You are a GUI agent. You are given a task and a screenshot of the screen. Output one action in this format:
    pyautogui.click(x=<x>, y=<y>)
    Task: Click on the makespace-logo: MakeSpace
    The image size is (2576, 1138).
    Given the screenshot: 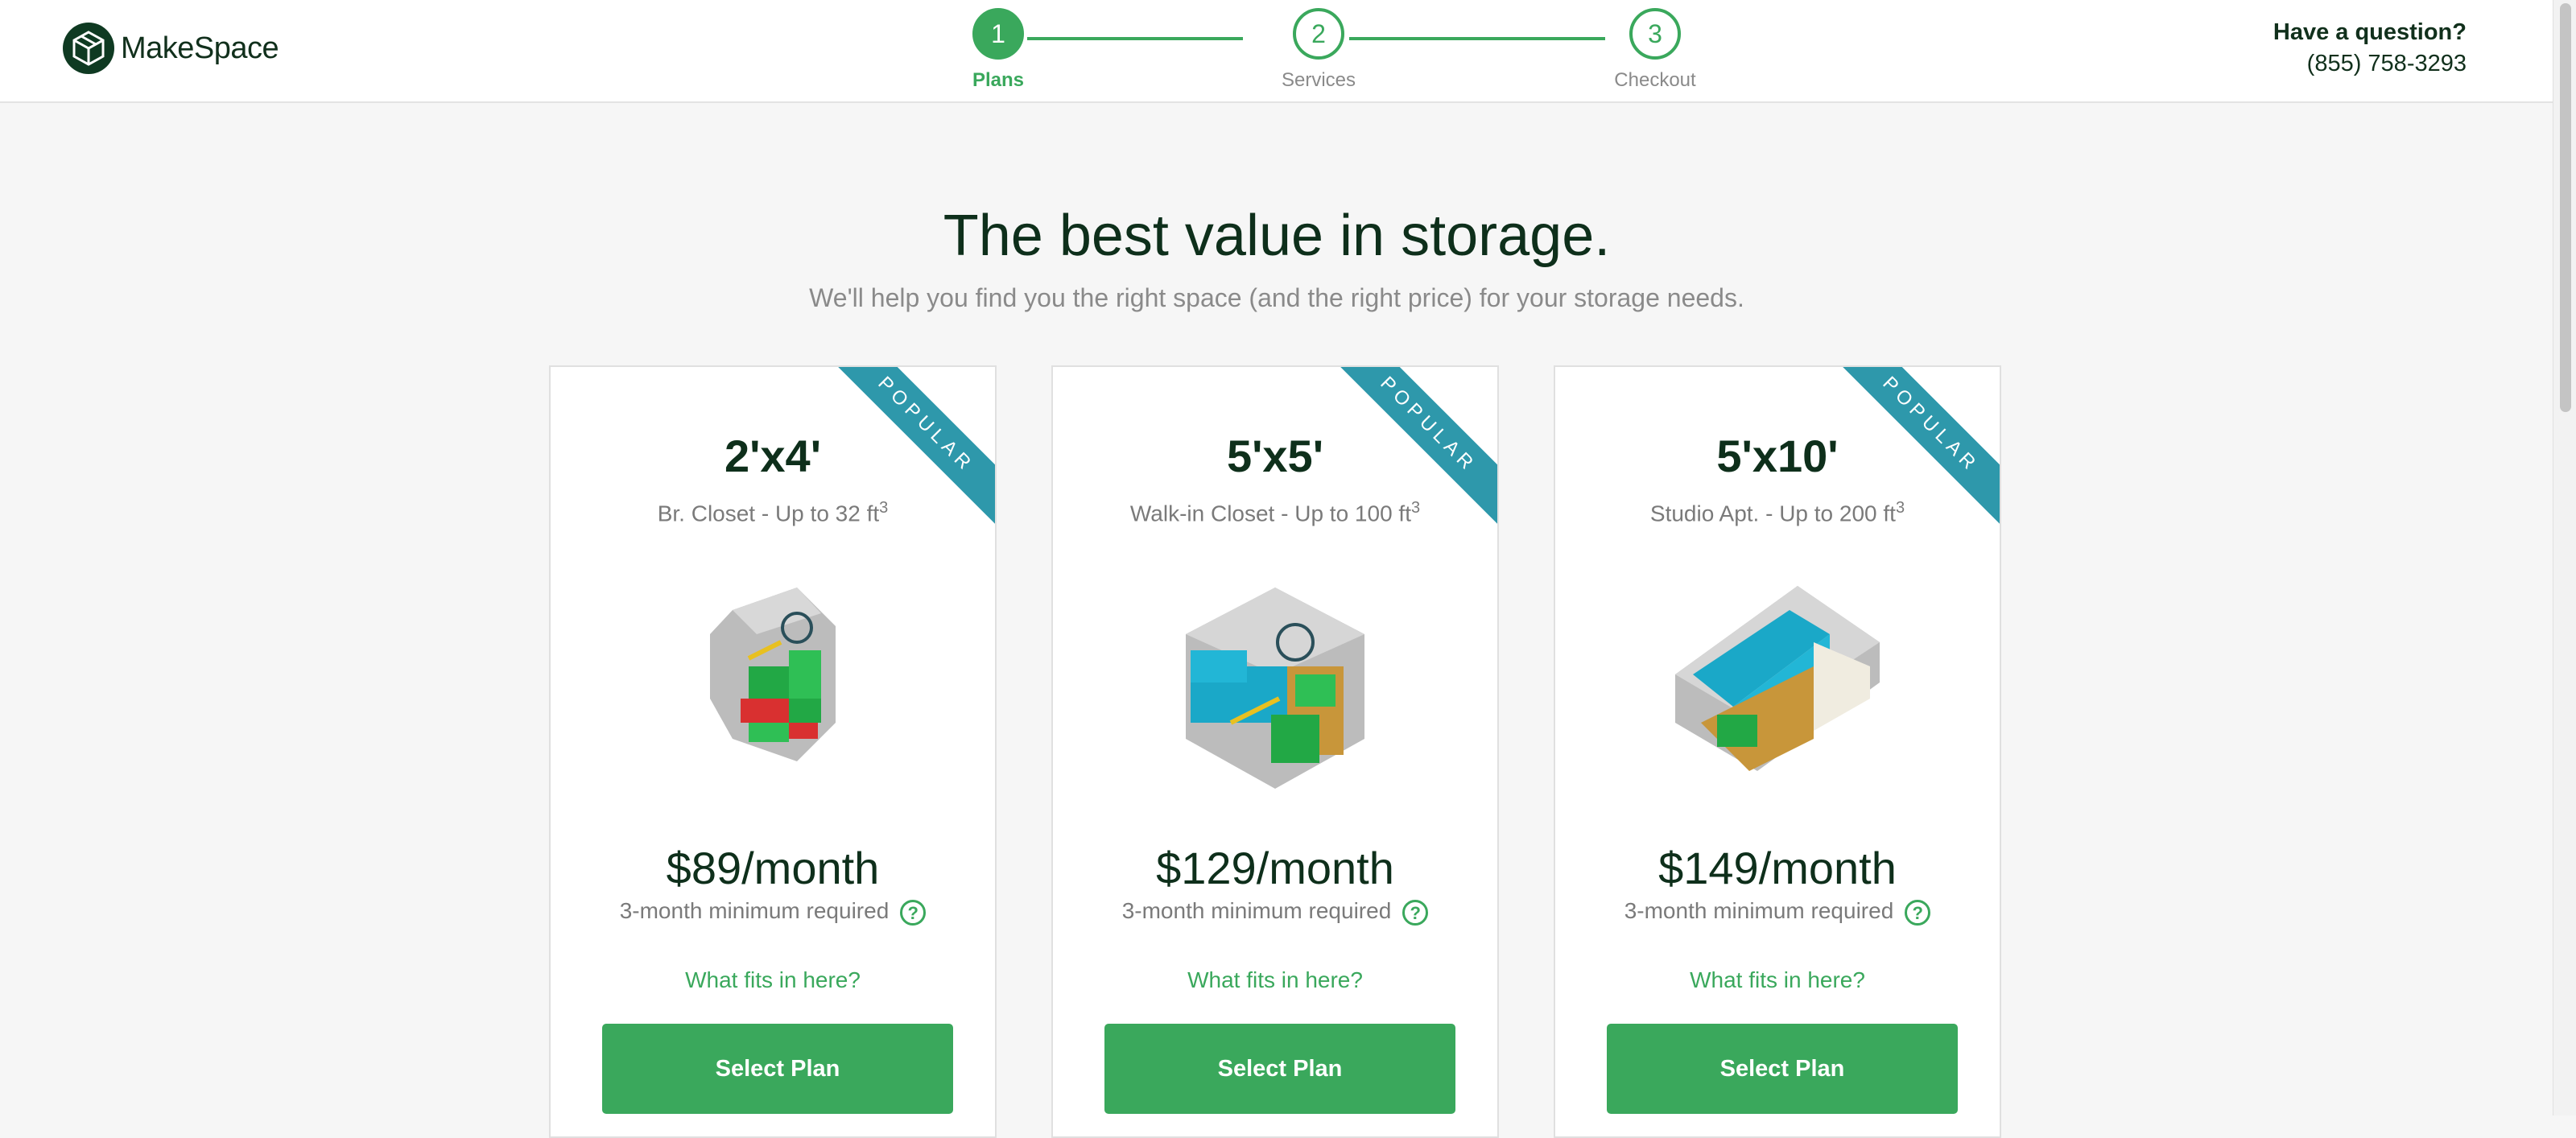 What is the action you would take?
    pyautogui.click(x=171, y=48)
    